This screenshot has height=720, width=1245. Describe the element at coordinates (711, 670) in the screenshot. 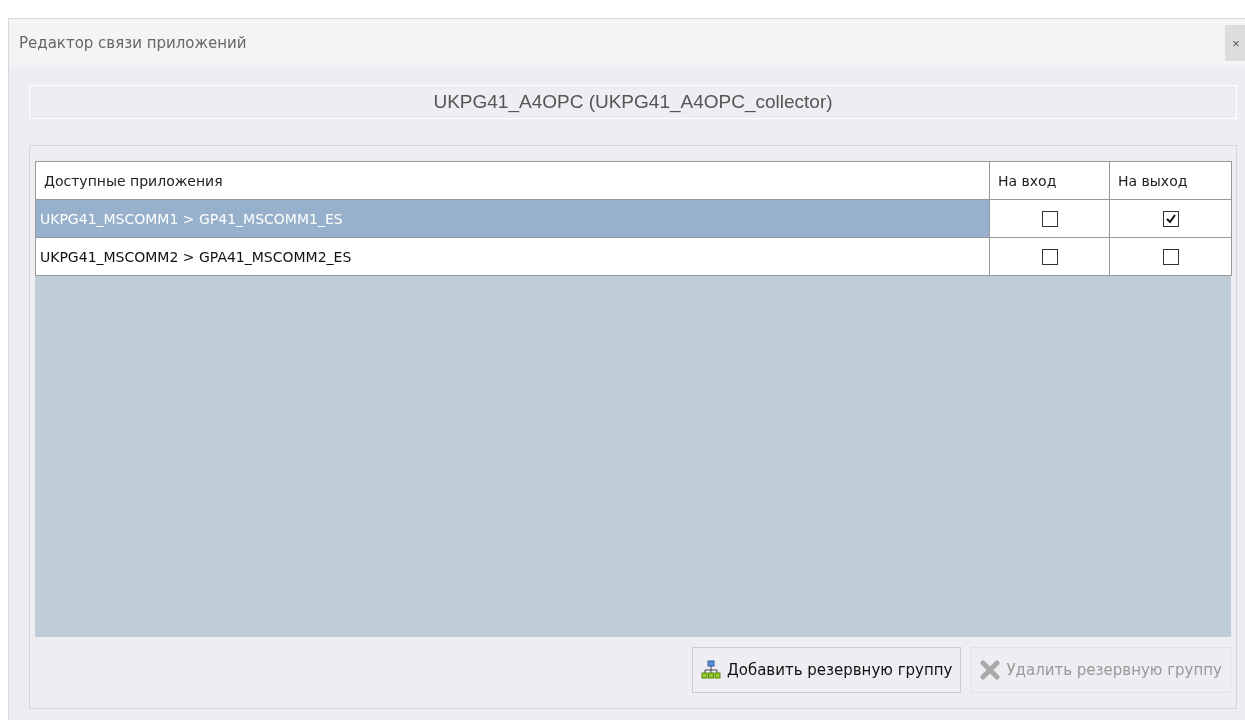

I see `network-icon` at that location.